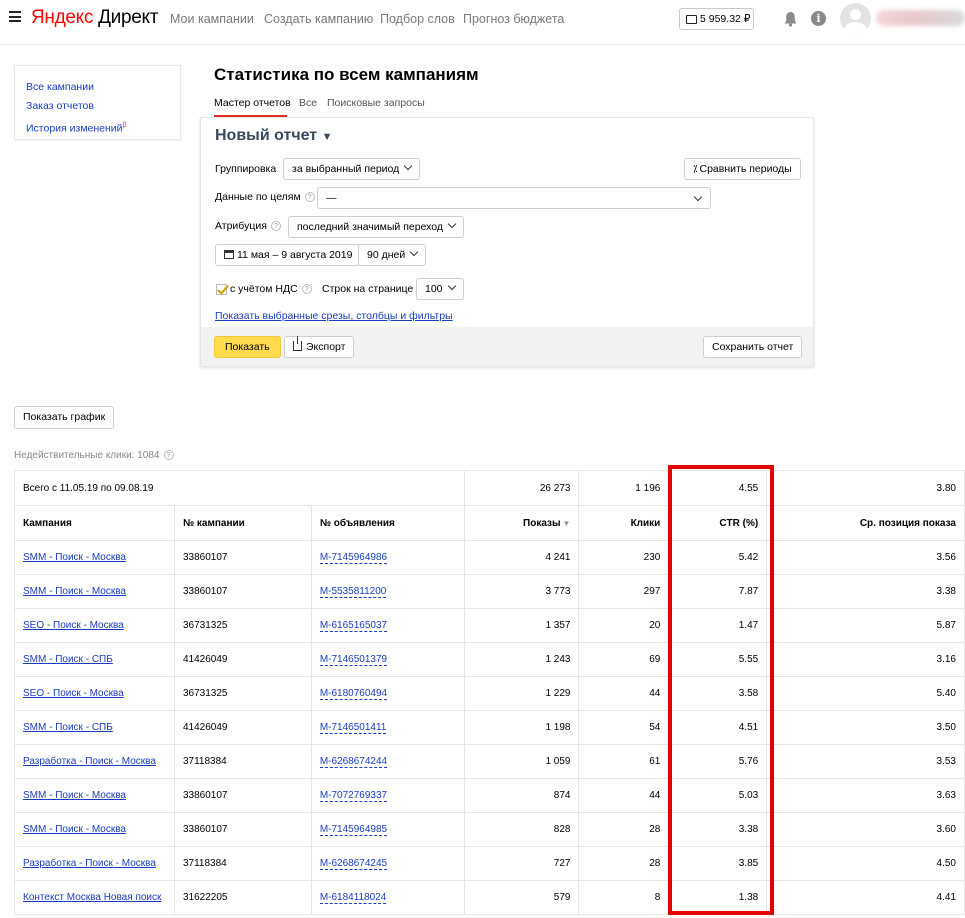 This screenshot has height=918, width=965. Describe the element at coordinates (94, 523) in the screenshot. I see `col-campaign: Кампания` at that location.